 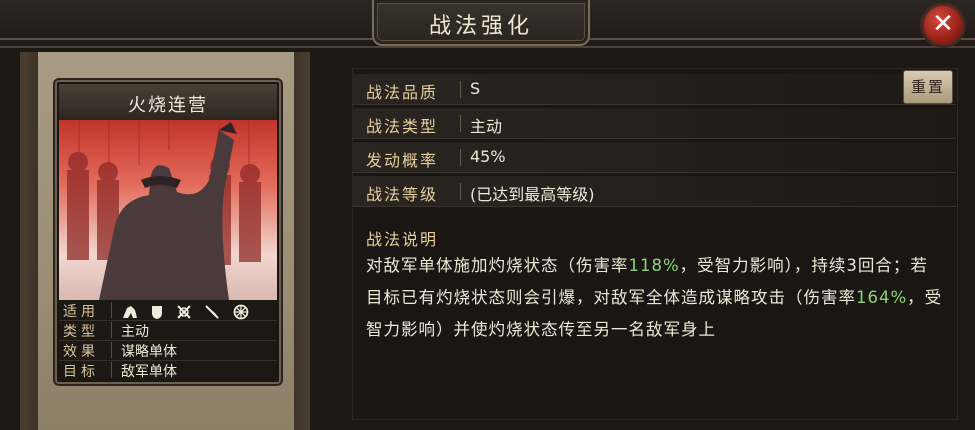 What do you see at coordinates (475, 88) in the screenshot?
I see `info-value: S` at bounding box center [475, 88].